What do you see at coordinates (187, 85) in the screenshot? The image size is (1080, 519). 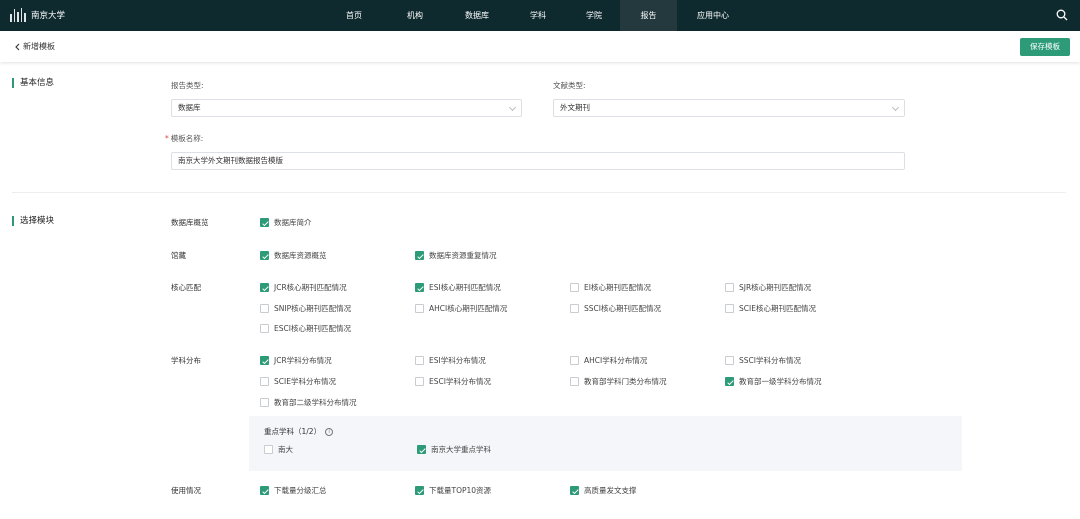 I see `report-type-label: 报告类型:` at bounding box center [187, 85].